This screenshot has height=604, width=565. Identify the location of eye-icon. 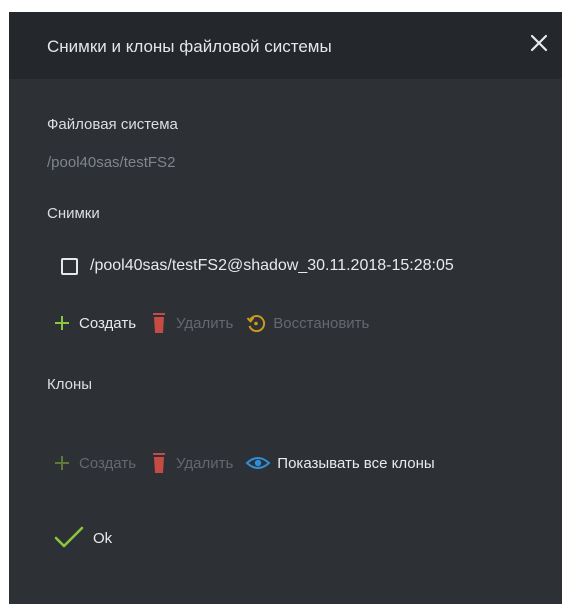
(258, 463).